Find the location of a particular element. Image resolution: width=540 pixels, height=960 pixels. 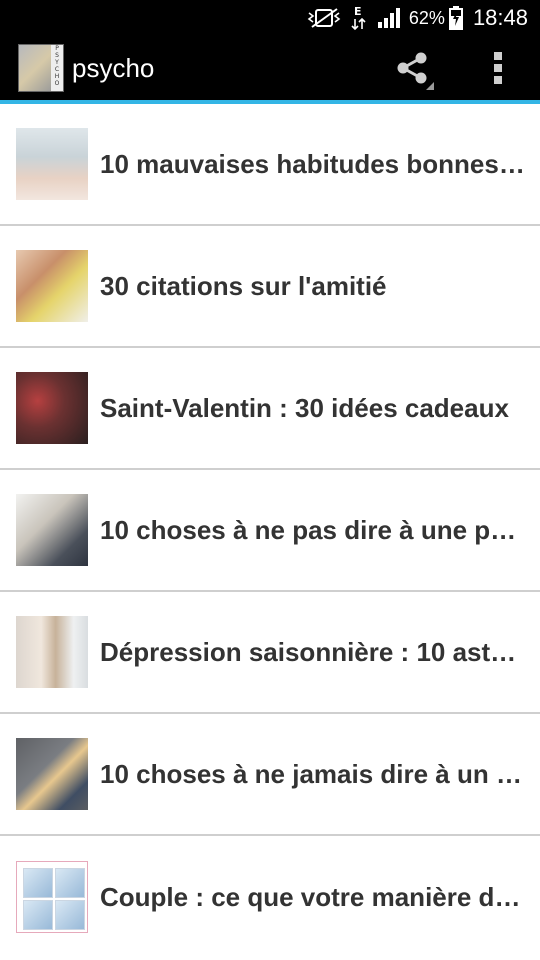

status-bar: E 62% 18:48 is located at coordinates (270, 18).